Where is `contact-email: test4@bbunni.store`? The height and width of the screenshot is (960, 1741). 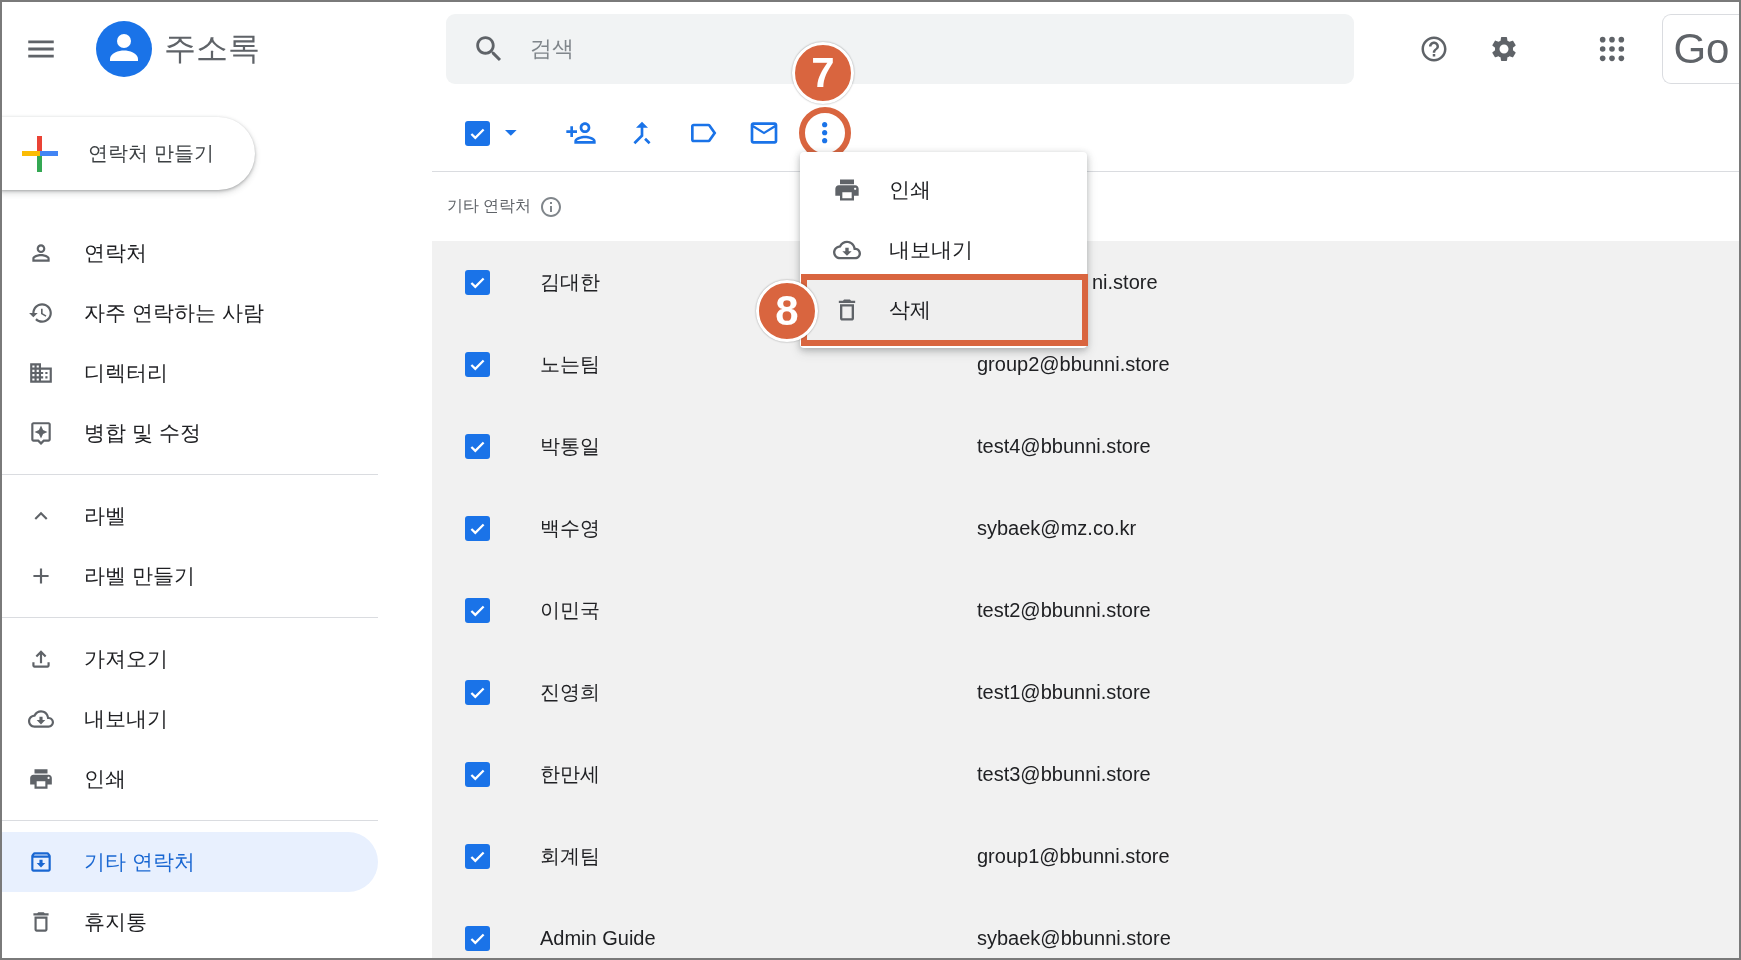 contact-email: test4@bbunni.store is located at coordinates (1064, 446).